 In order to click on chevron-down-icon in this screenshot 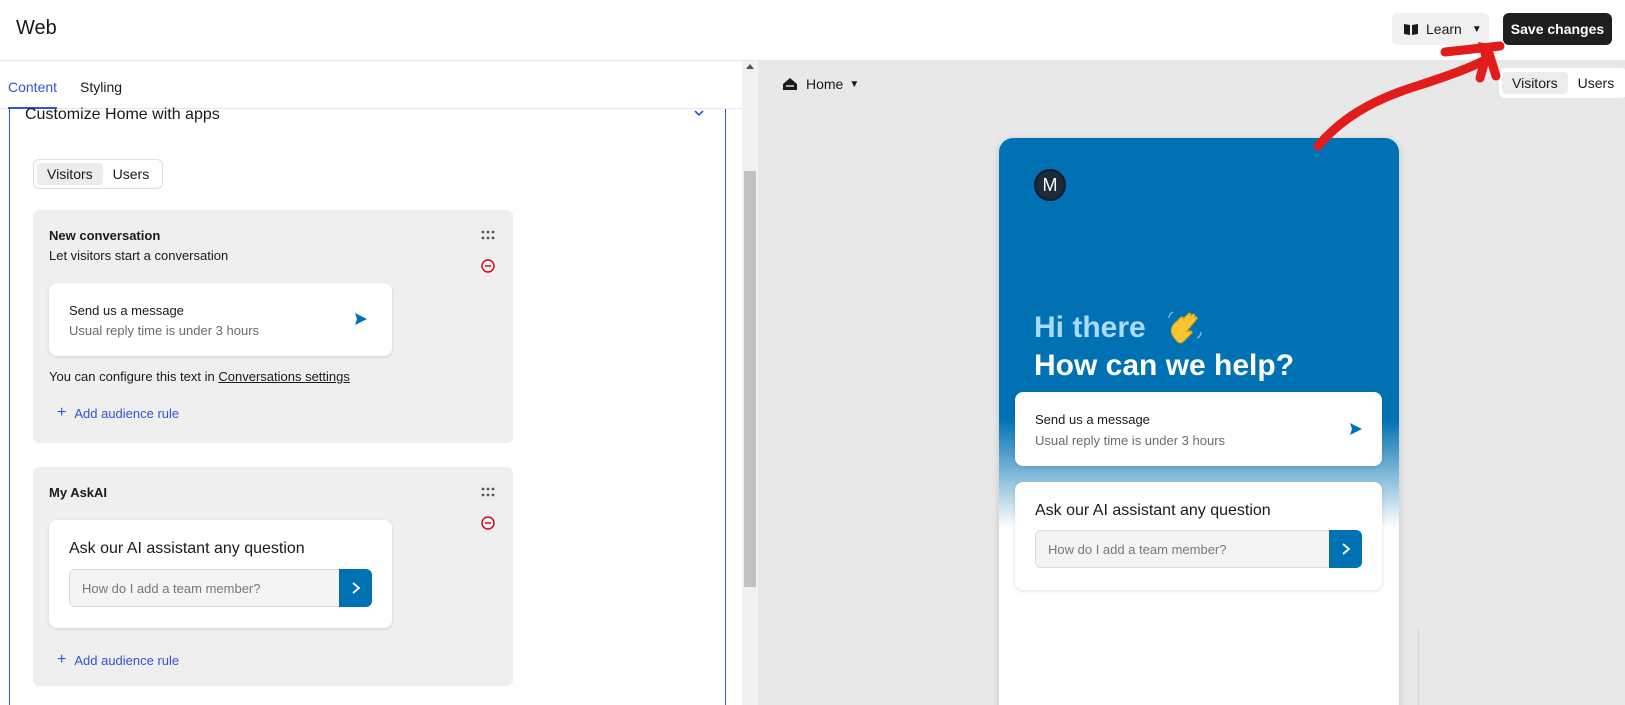, I will do `click(699, 113)`.